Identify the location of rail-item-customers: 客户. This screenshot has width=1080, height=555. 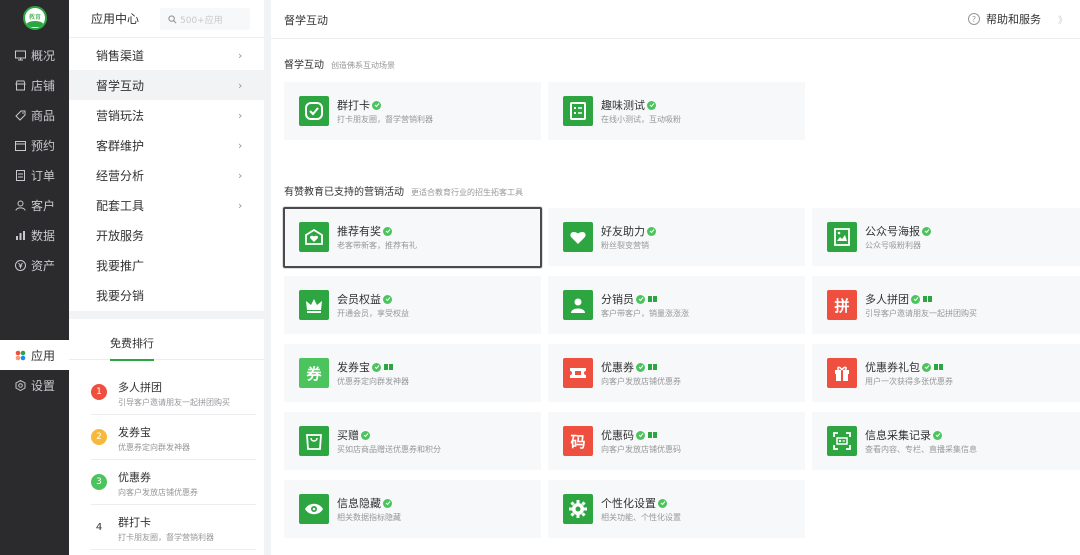
(34, 205).